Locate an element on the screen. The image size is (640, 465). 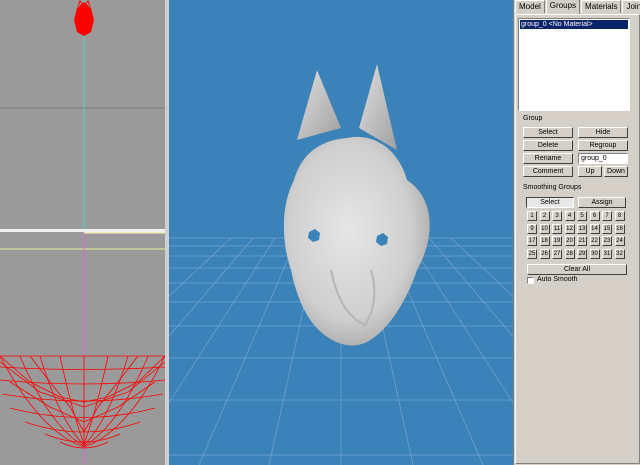
smoothing-group-button: 18 is located at coordinates (544, 241).